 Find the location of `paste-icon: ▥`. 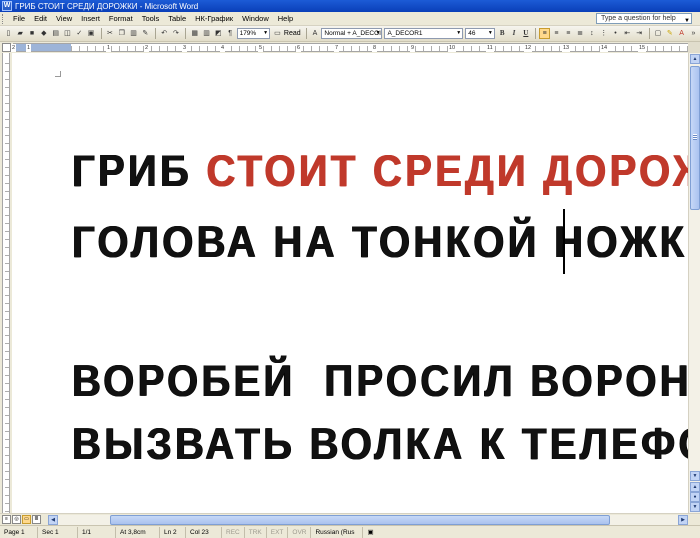

paste-icon: ▥ is located at coordinates (133, 33).